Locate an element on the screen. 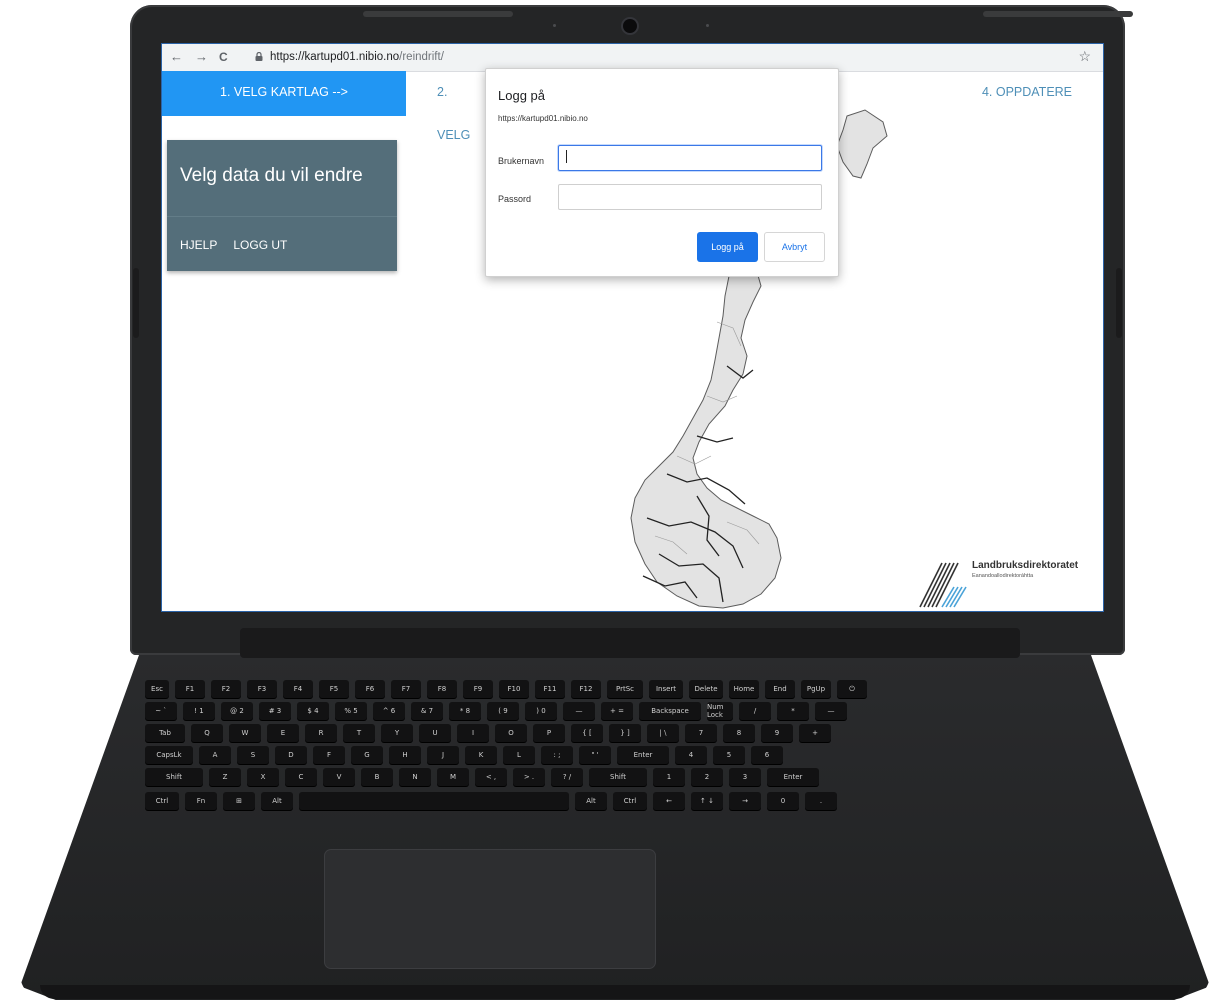  key: W is located at coordinates (245, 733).